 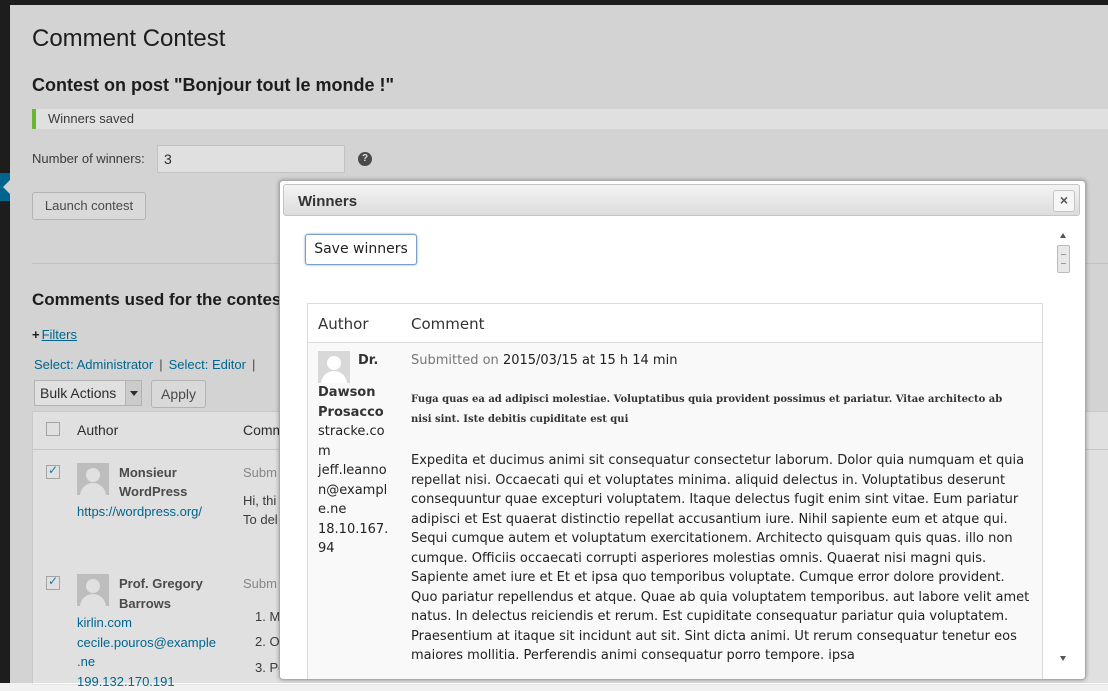 I want to click on winner-ip: 94, so click(x=326, y=548).